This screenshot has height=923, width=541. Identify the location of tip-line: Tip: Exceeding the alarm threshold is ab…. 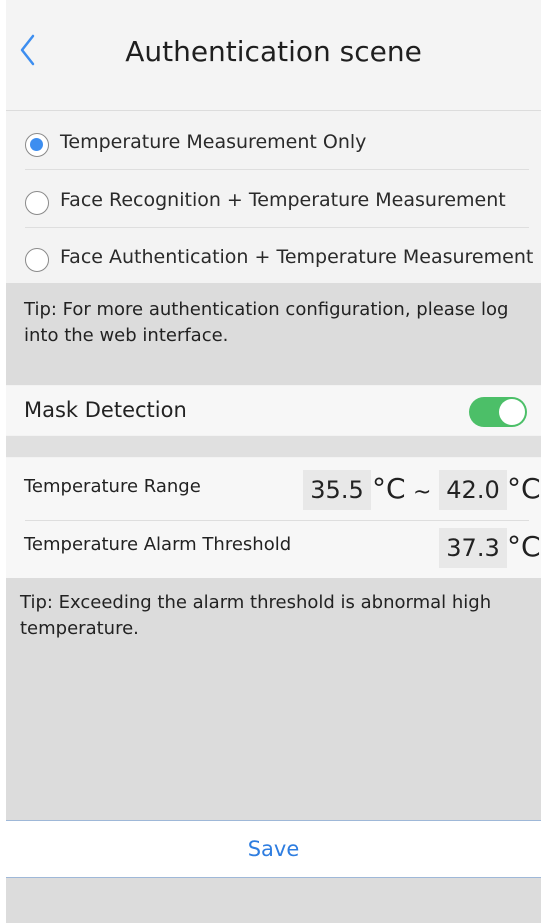
(256, 602).